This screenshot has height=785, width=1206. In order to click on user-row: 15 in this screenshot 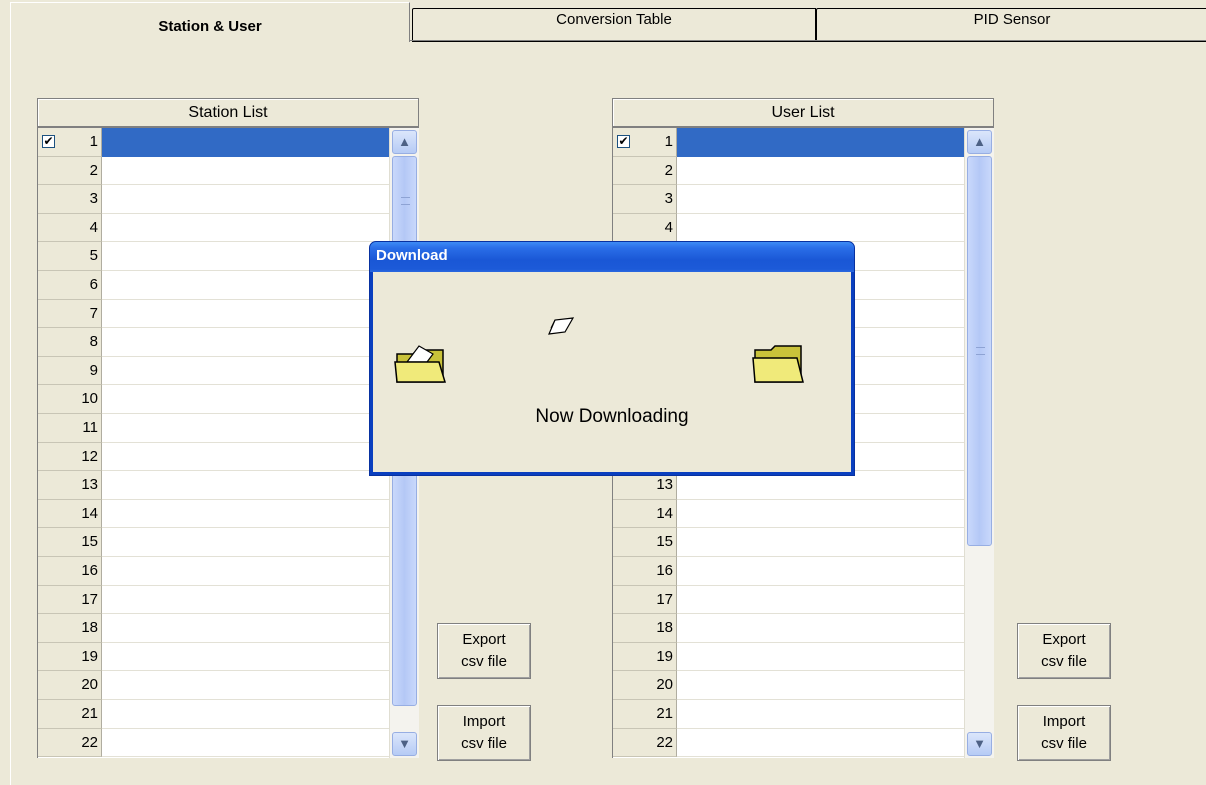, I will do `click(789, 542)`.